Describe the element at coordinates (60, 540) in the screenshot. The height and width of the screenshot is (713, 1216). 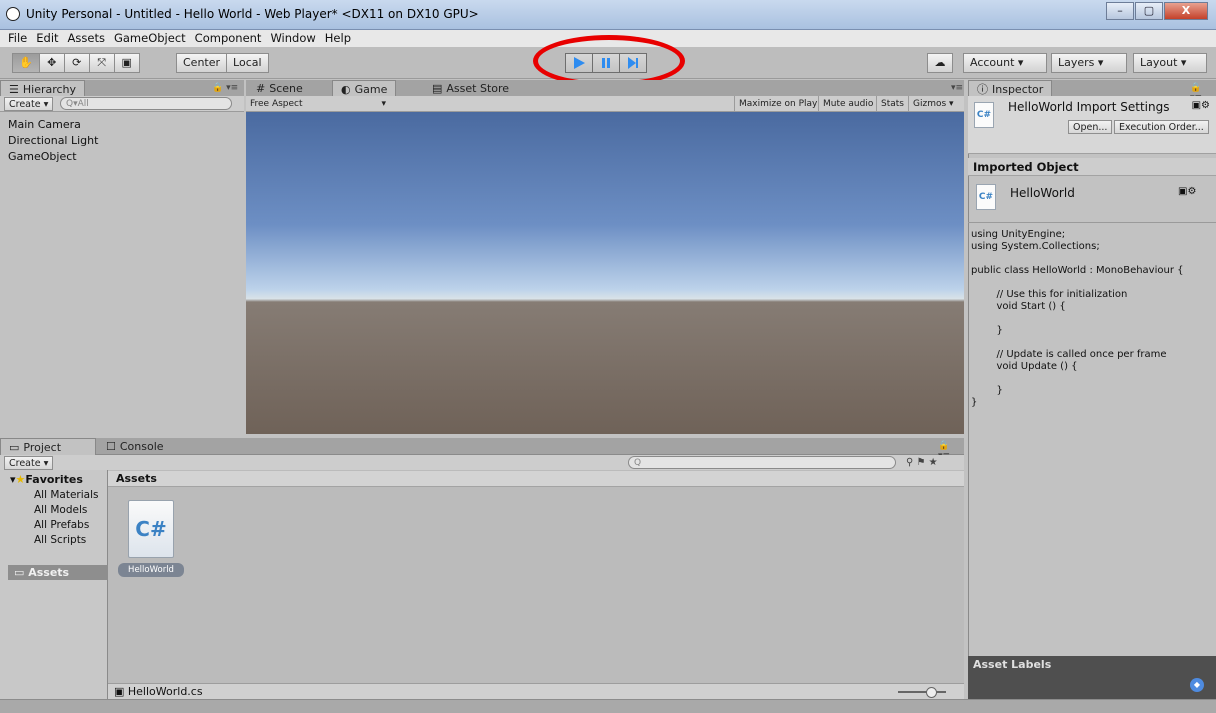
I see `favorite-all-scripts: All Scripts` at that location.